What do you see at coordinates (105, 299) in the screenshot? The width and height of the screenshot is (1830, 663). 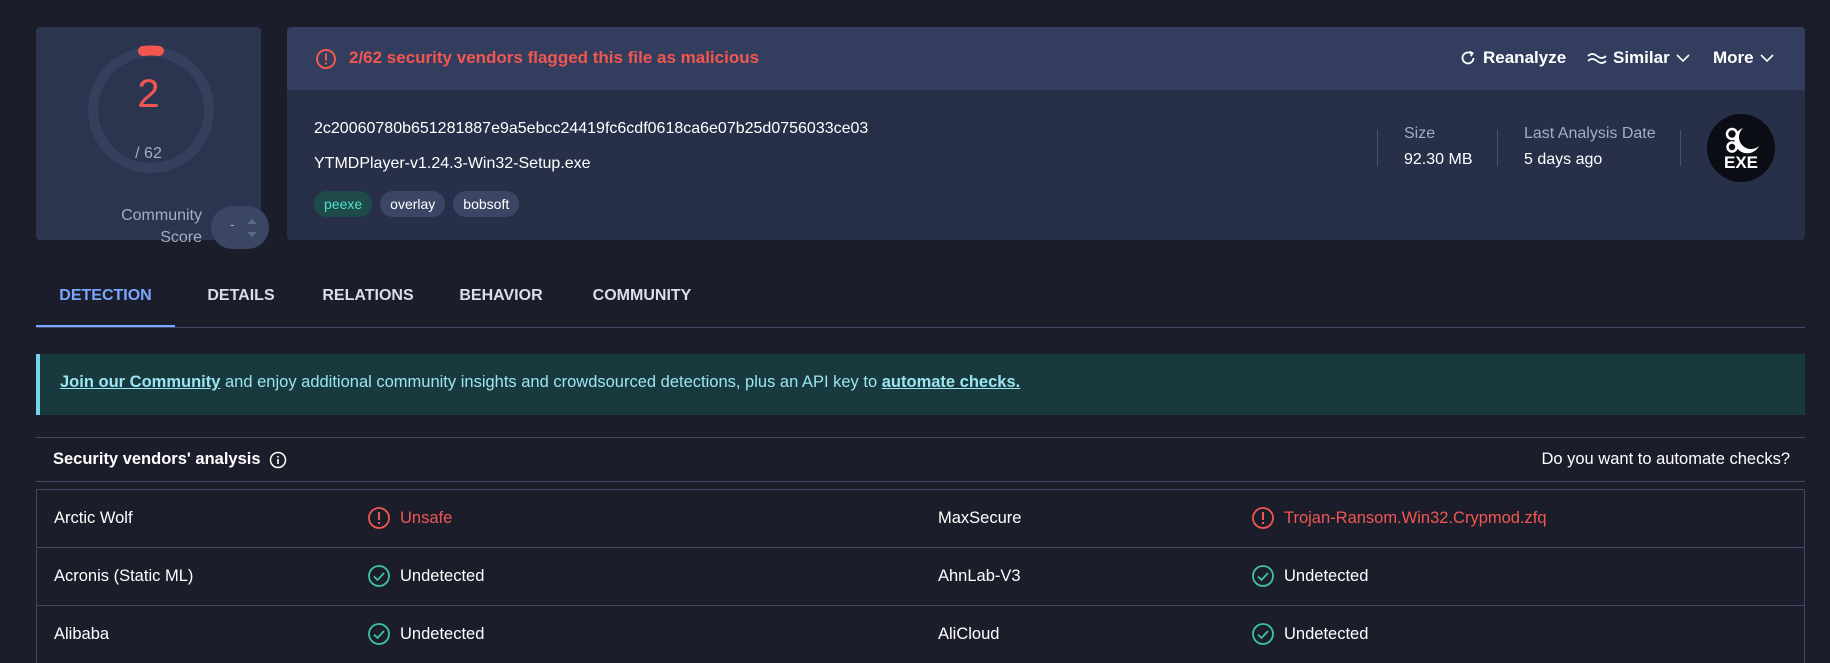 I see `tab-detection: DETECTION` at bounding box center [105, 299].